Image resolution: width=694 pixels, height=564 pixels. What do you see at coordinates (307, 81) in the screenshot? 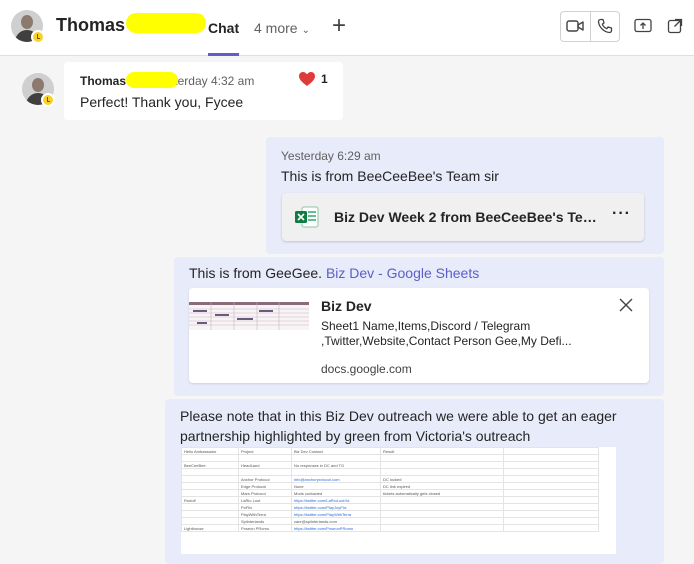
I see `heart-icon` at bounding box center [307, 81].